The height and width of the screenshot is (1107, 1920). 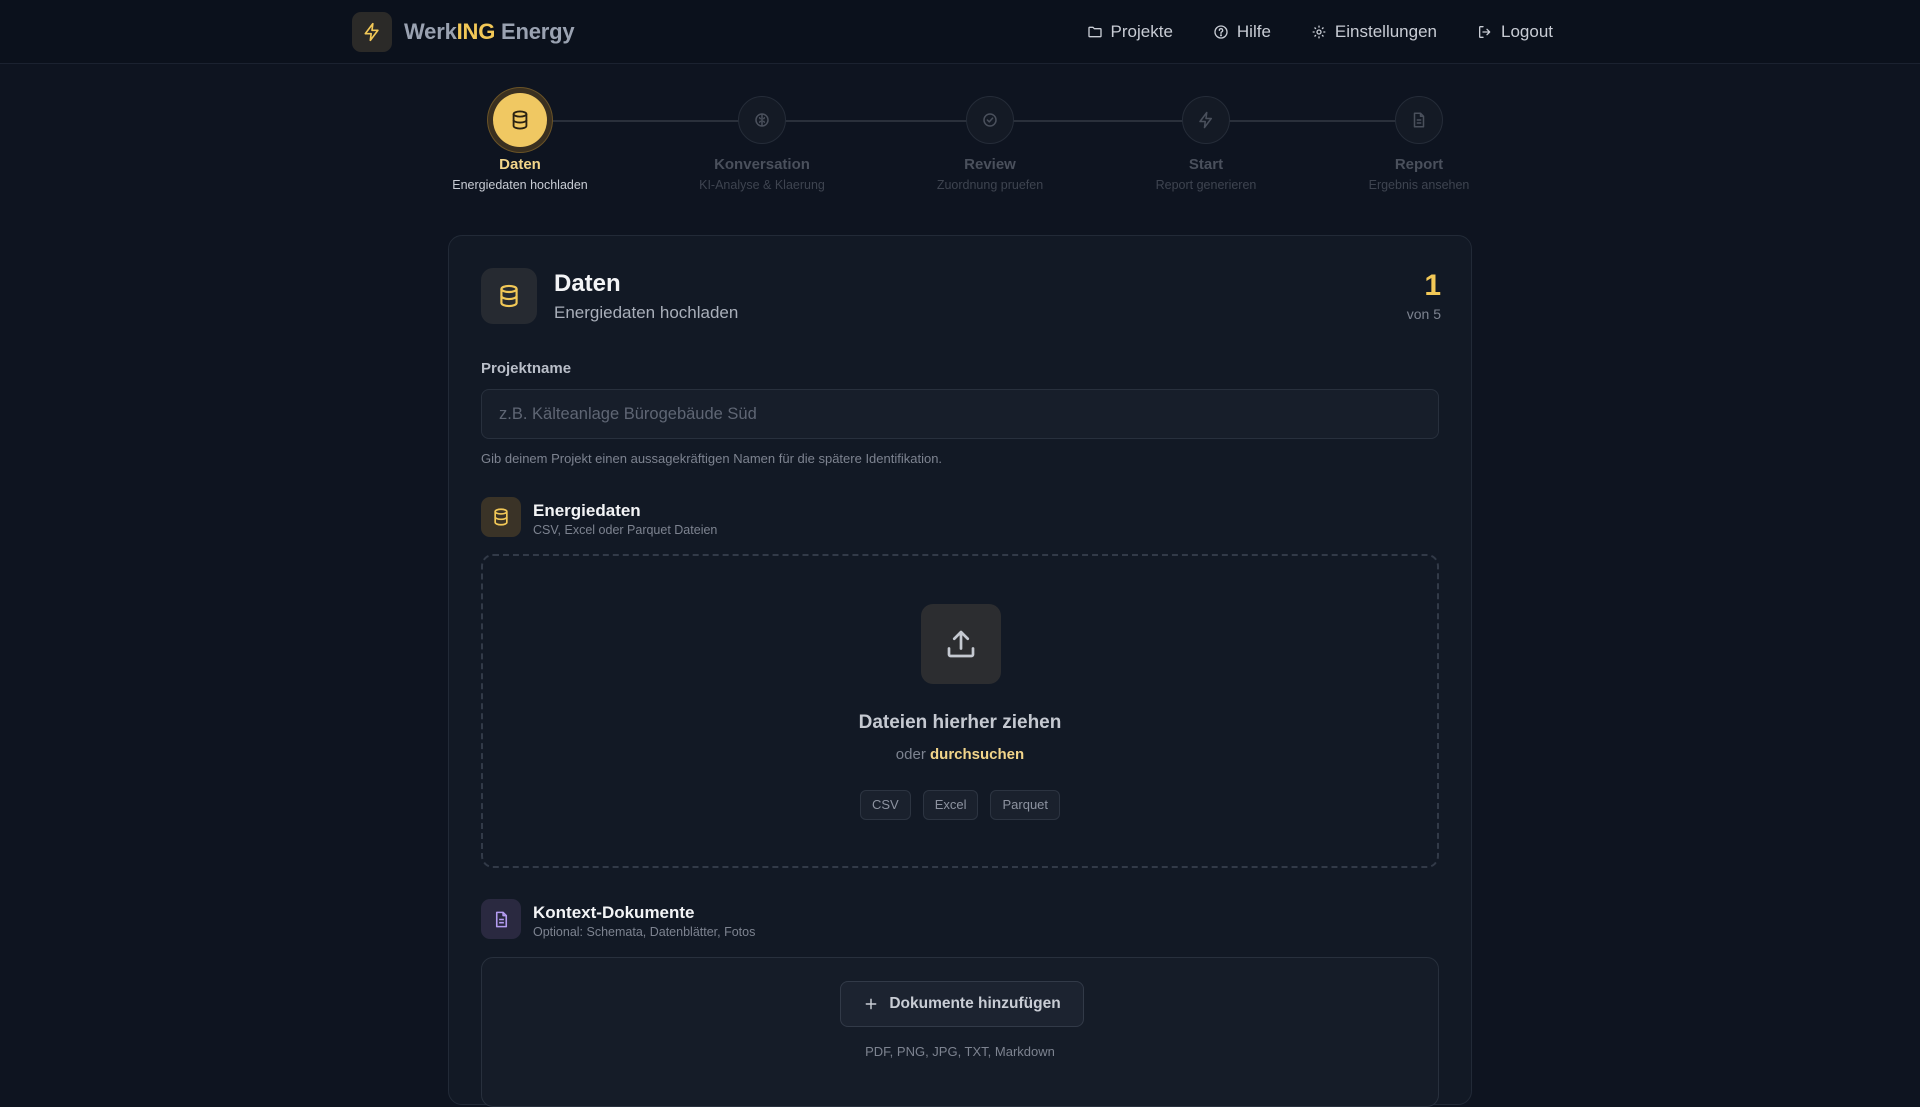 What do you see at coordinates (1423, 314) in the screenshot?
I see `step-counter-total: von 5` at bounding box center [1423, 314].